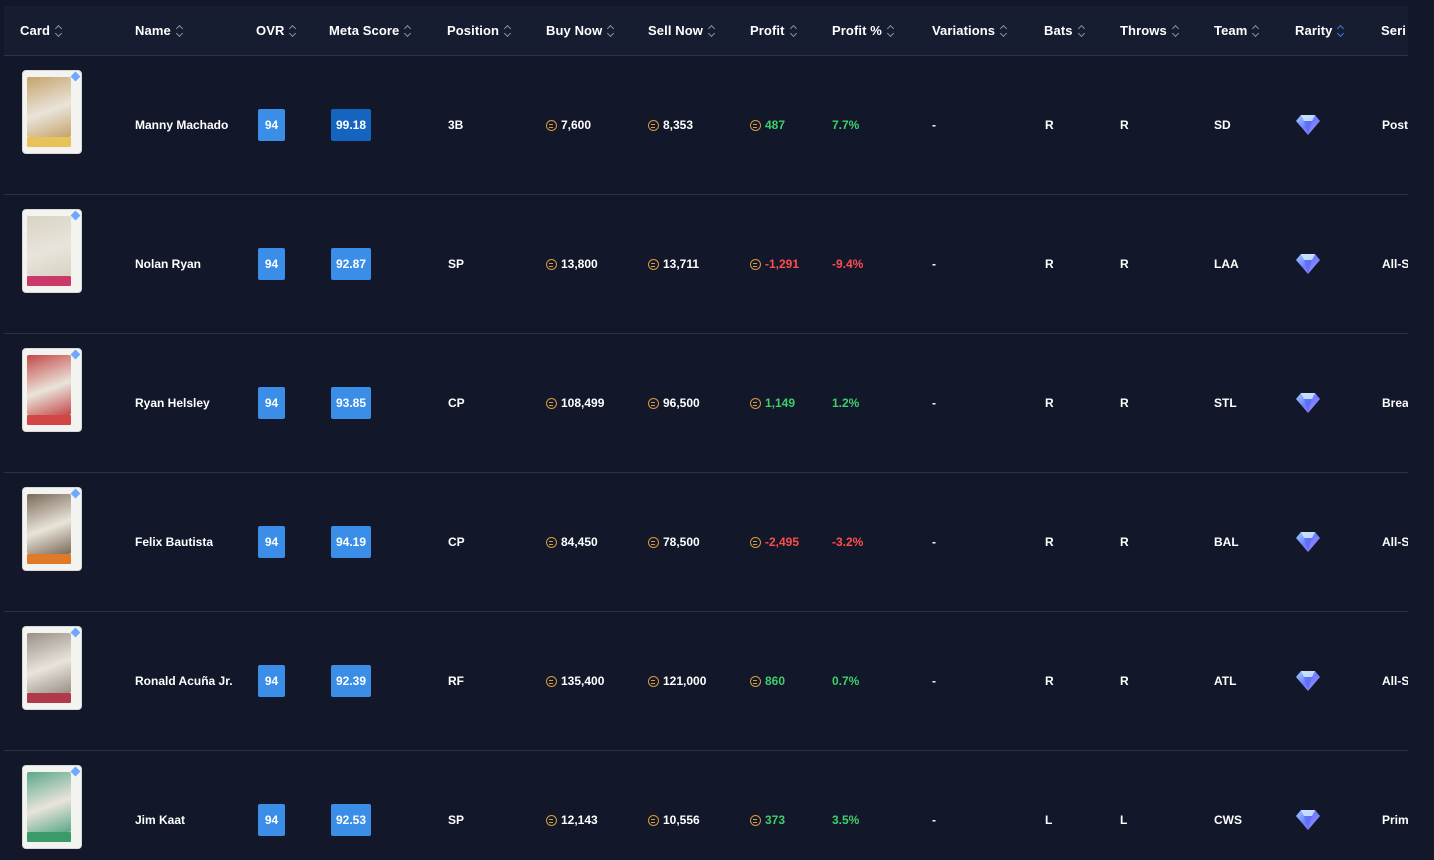  Describe the element at coordinates (572, 264) in the screenshot. I see `buy-now-cell: 13,800` at that location.